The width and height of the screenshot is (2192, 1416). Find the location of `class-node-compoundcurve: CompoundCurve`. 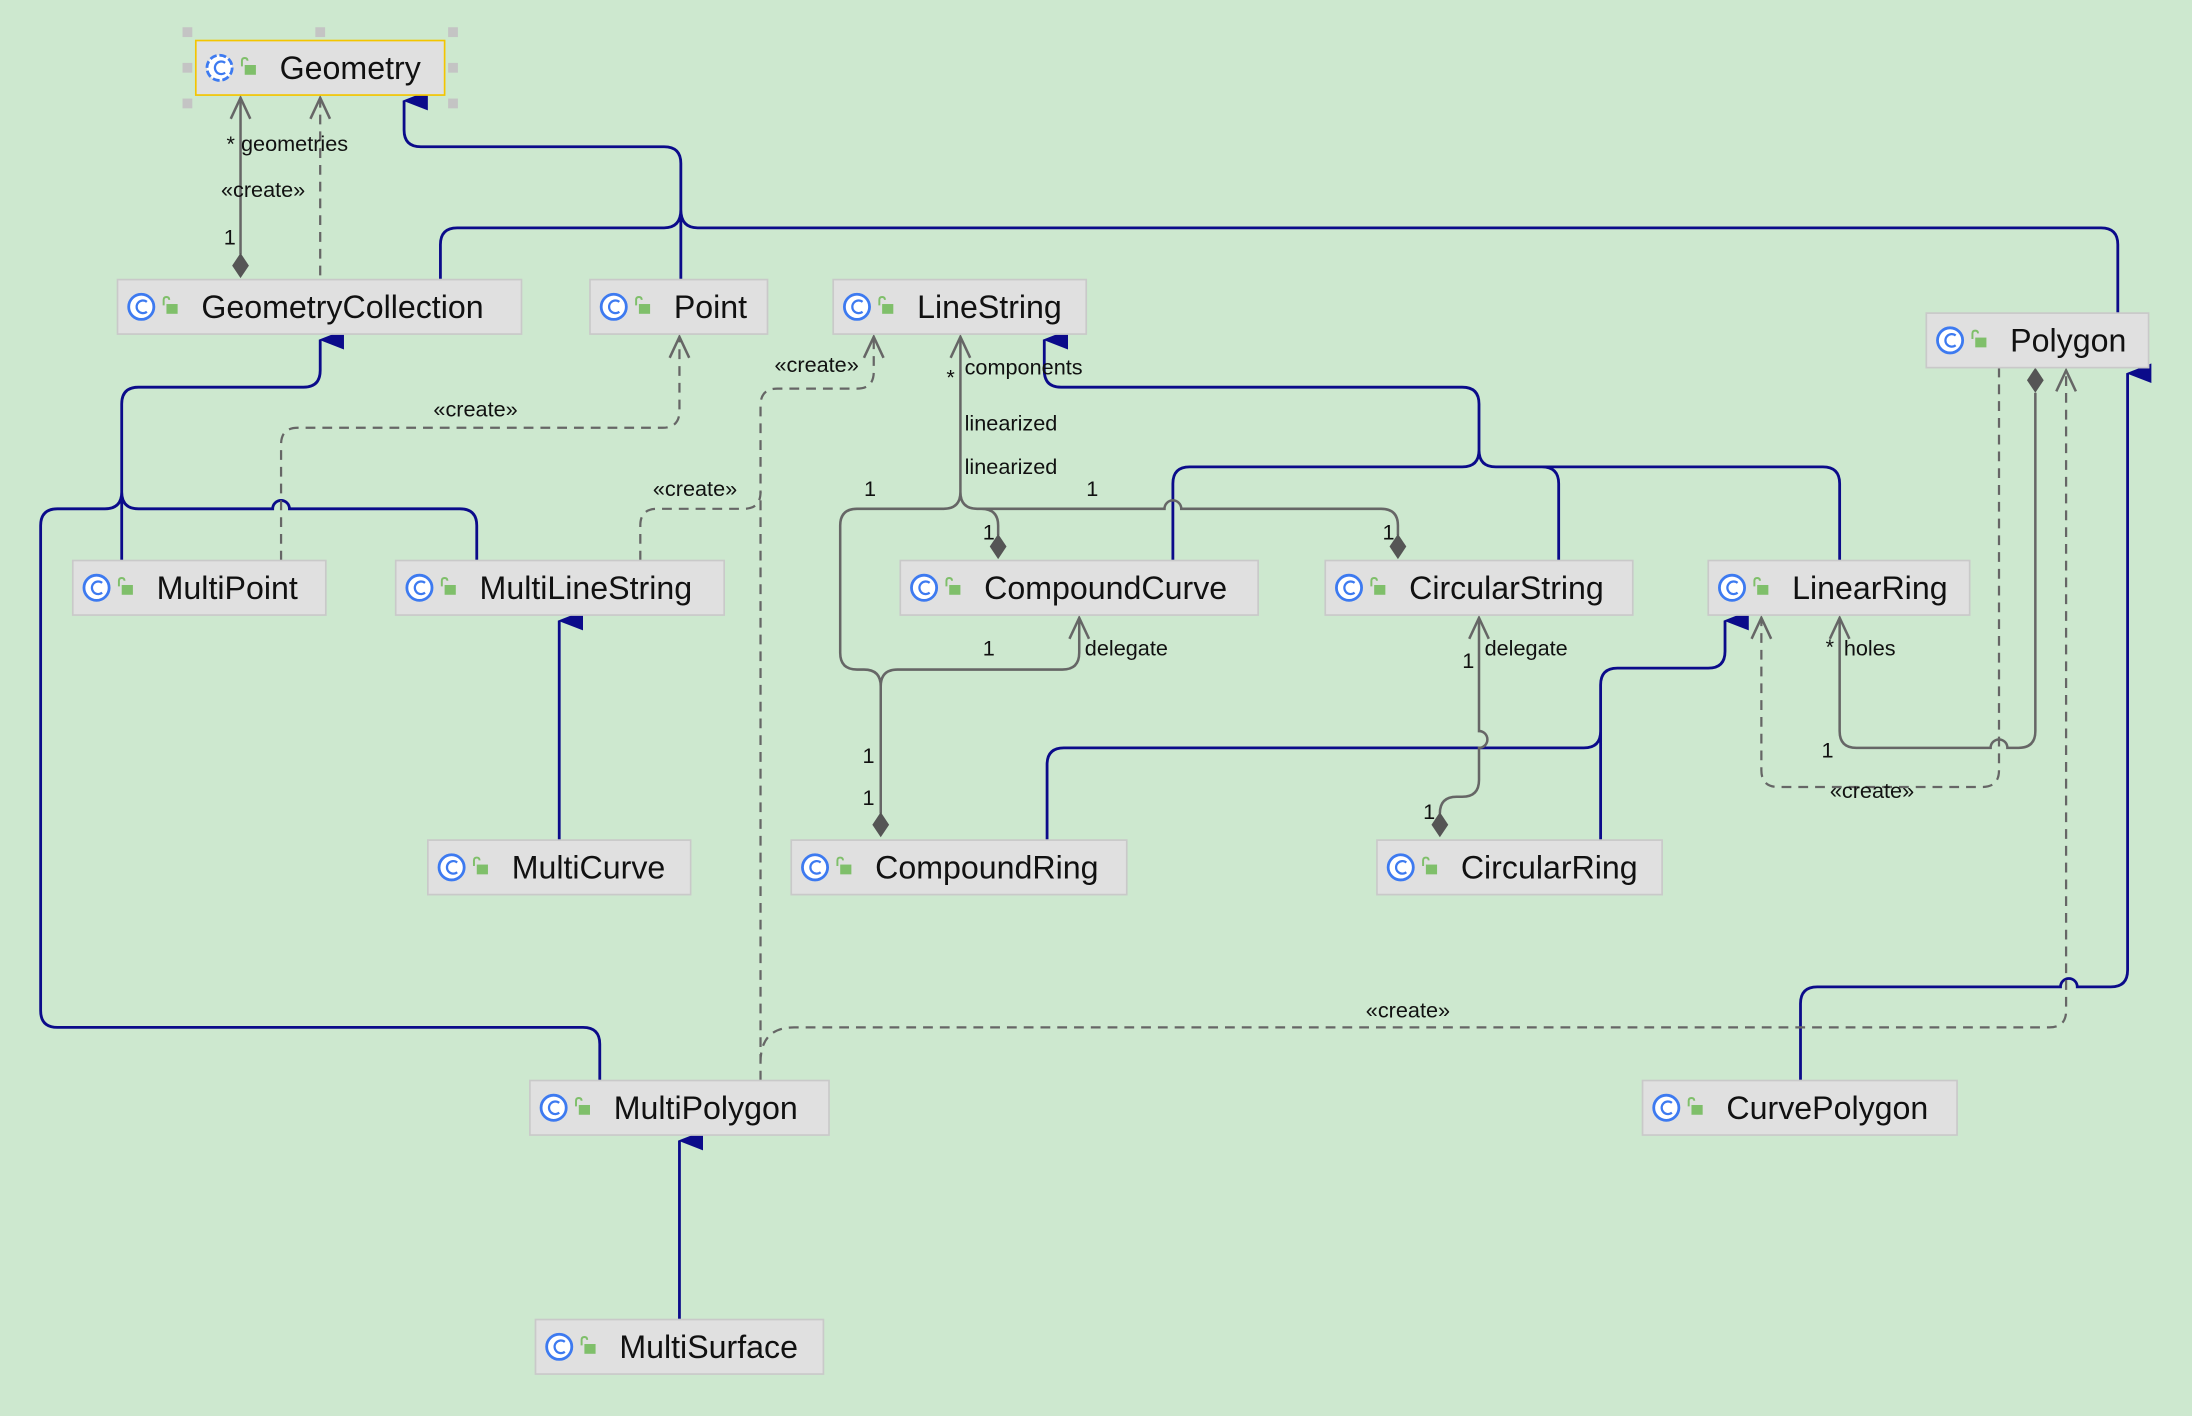

class-node-compoundcurve: CompoundCurve is located at coordinates (1079, 587).